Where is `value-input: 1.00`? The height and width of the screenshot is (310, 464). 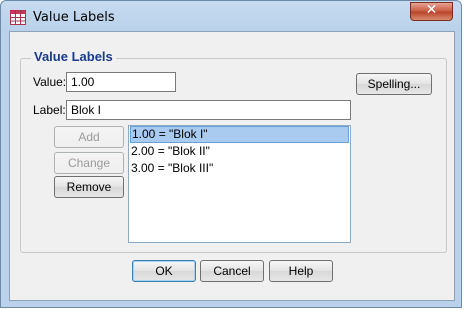 value-input: 1.00 is located at coordinates (121, 82).